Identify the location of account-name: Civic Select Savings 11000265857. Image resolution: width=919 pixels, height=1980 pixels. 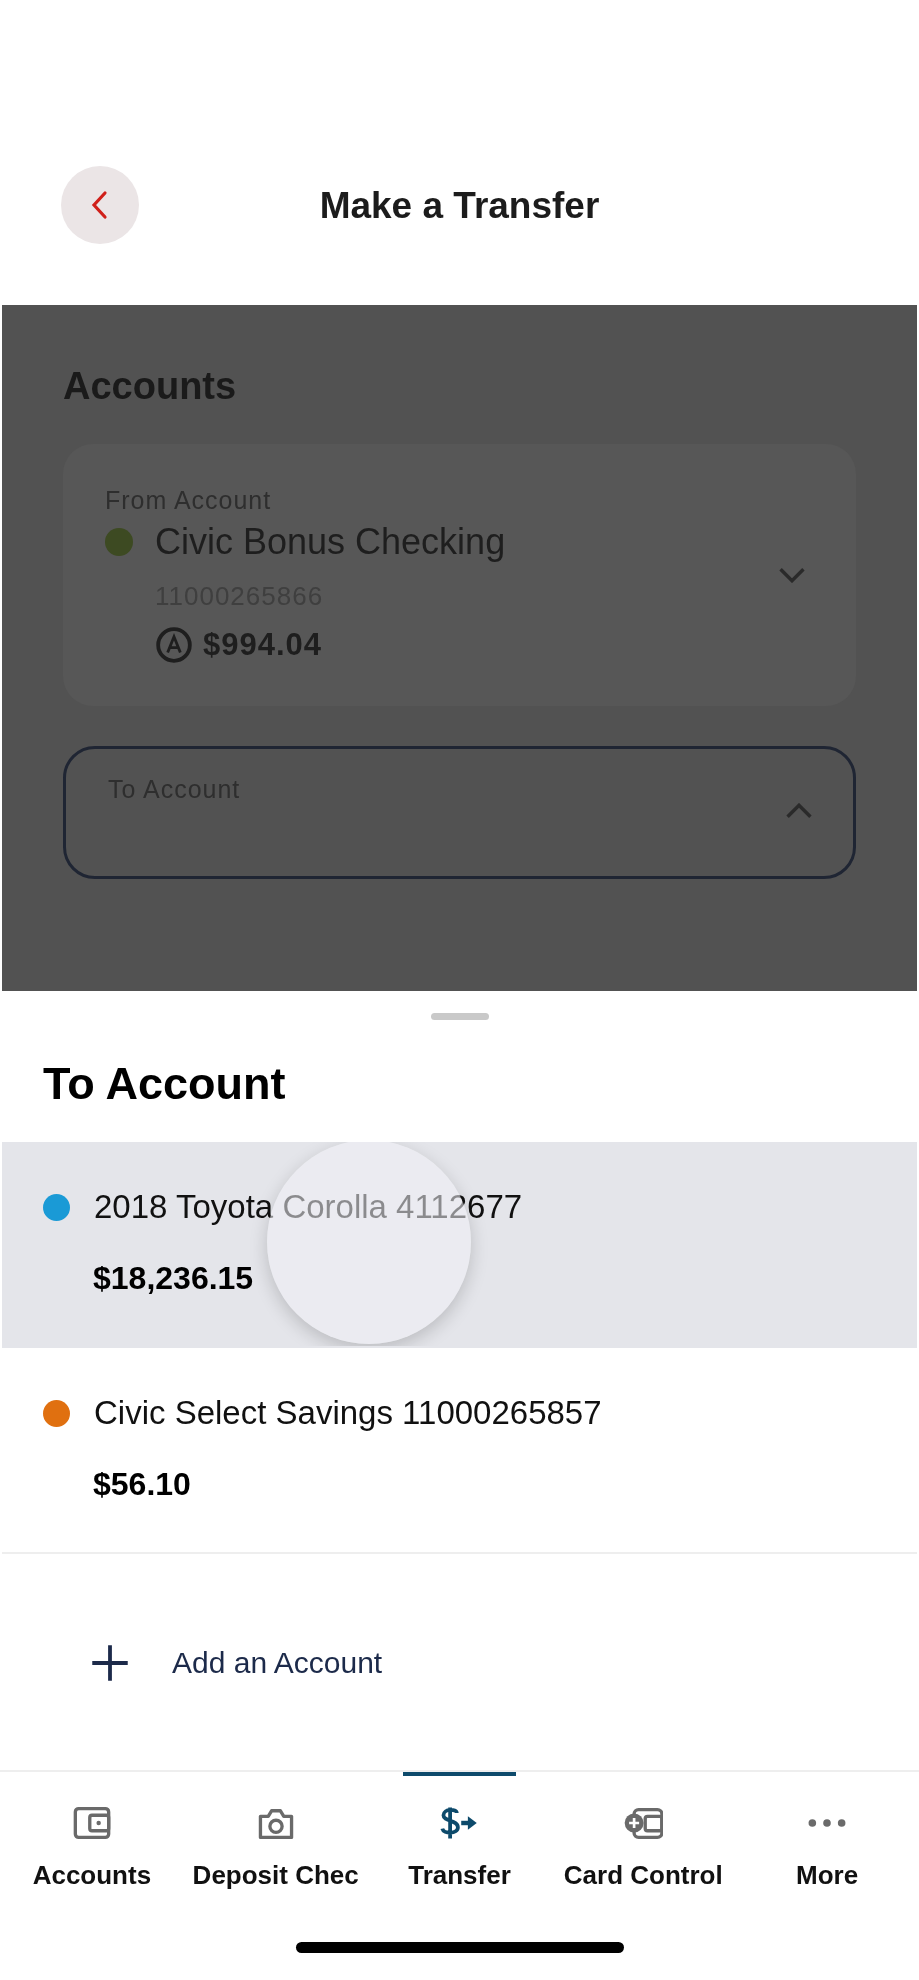
(348, 1413).